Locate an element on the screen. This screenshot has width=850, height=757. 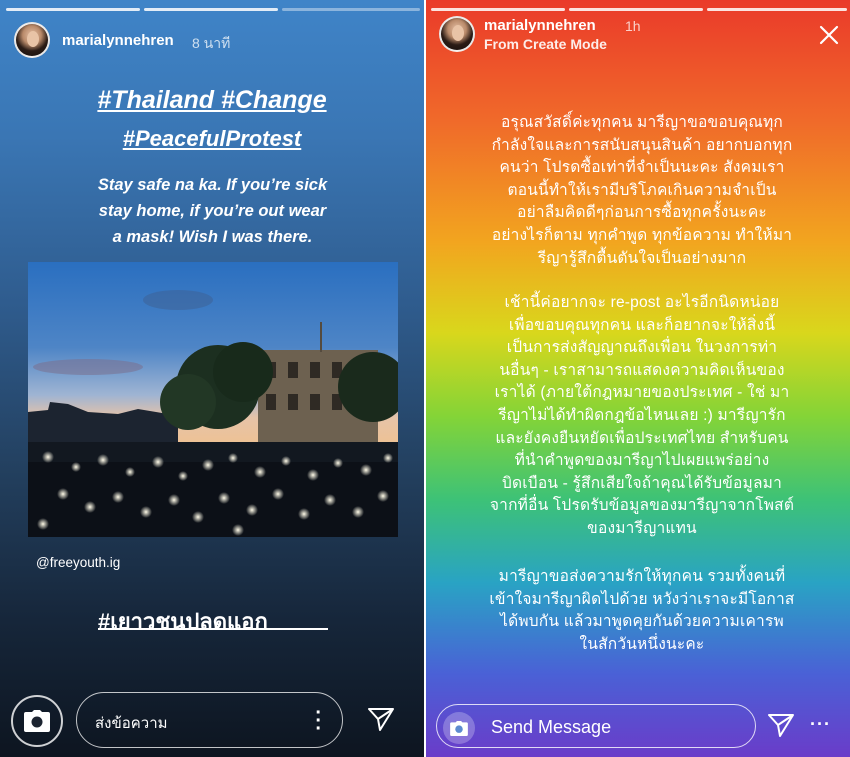
text-line: เราได้ (ภายใต้กฎหมายของประเทศ - ใช่ มา is located at coordinates (642, 393).